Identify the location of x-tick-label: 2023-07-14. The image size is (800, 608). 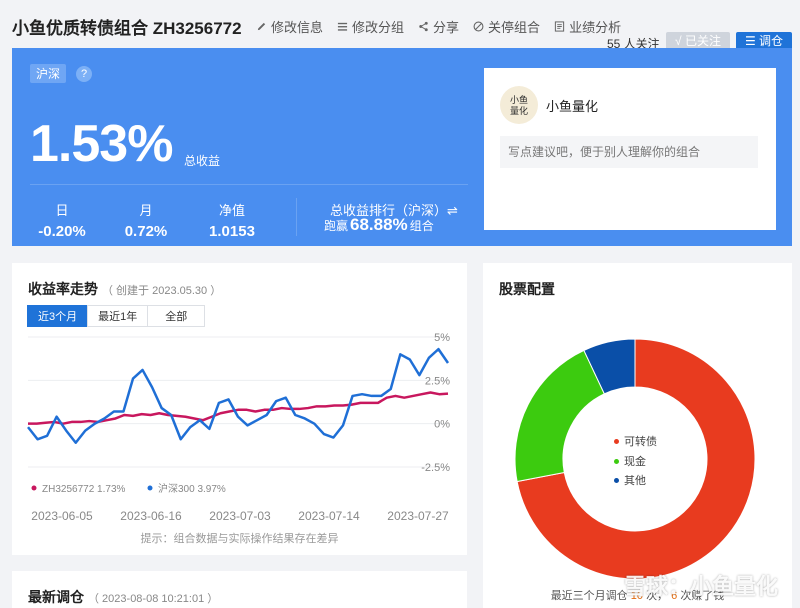
(329, 516).